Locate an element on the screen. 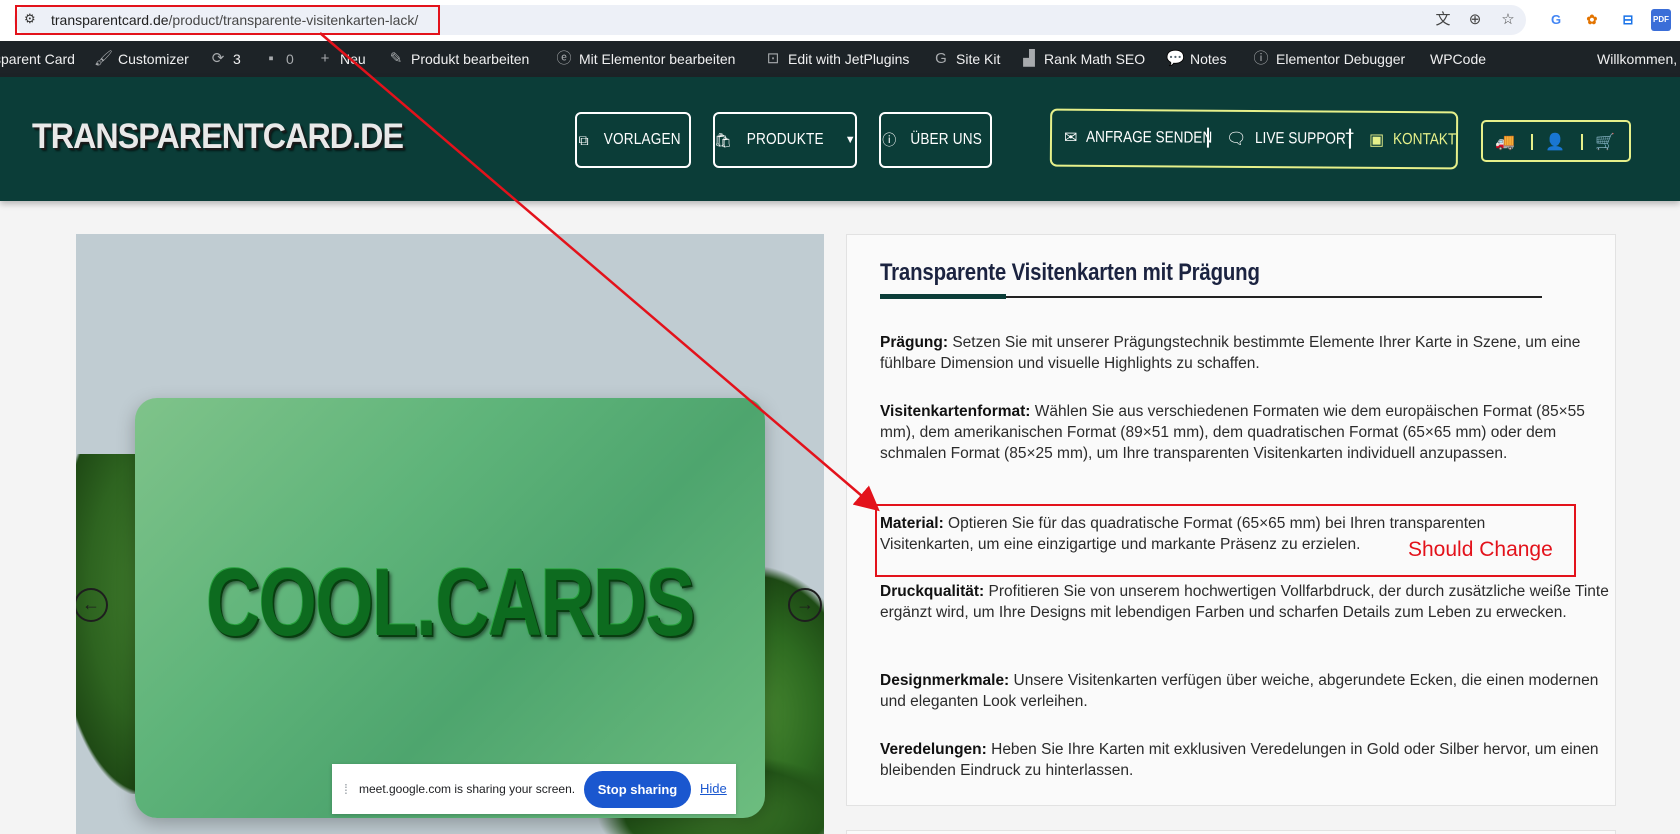 This screenshot has height=834, width=1680. jet-edit-label: Edit with JetPlugins is located at coordinates (849, 59).